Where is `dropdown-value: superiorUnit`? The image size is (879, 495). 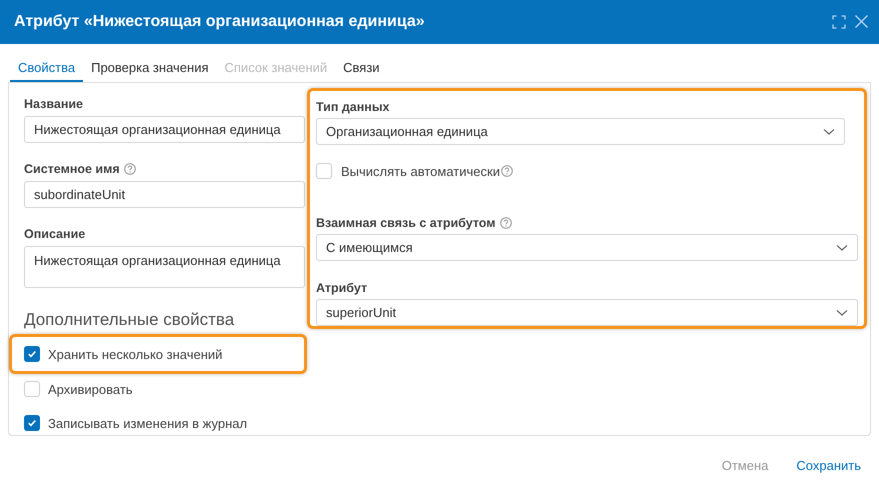 dropdown-value: superiorUnit is located at coordinates (361, 313).